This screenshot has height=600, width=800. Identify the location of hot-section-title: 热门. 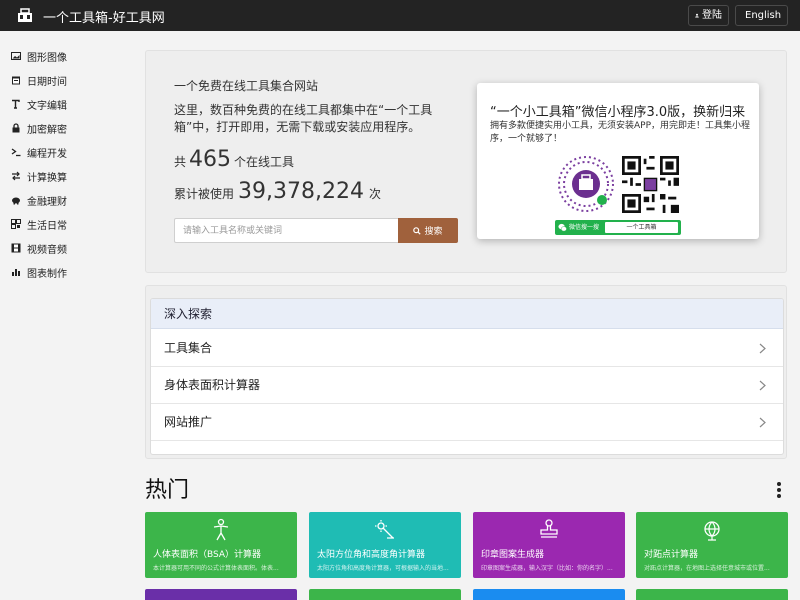
(167, 490).